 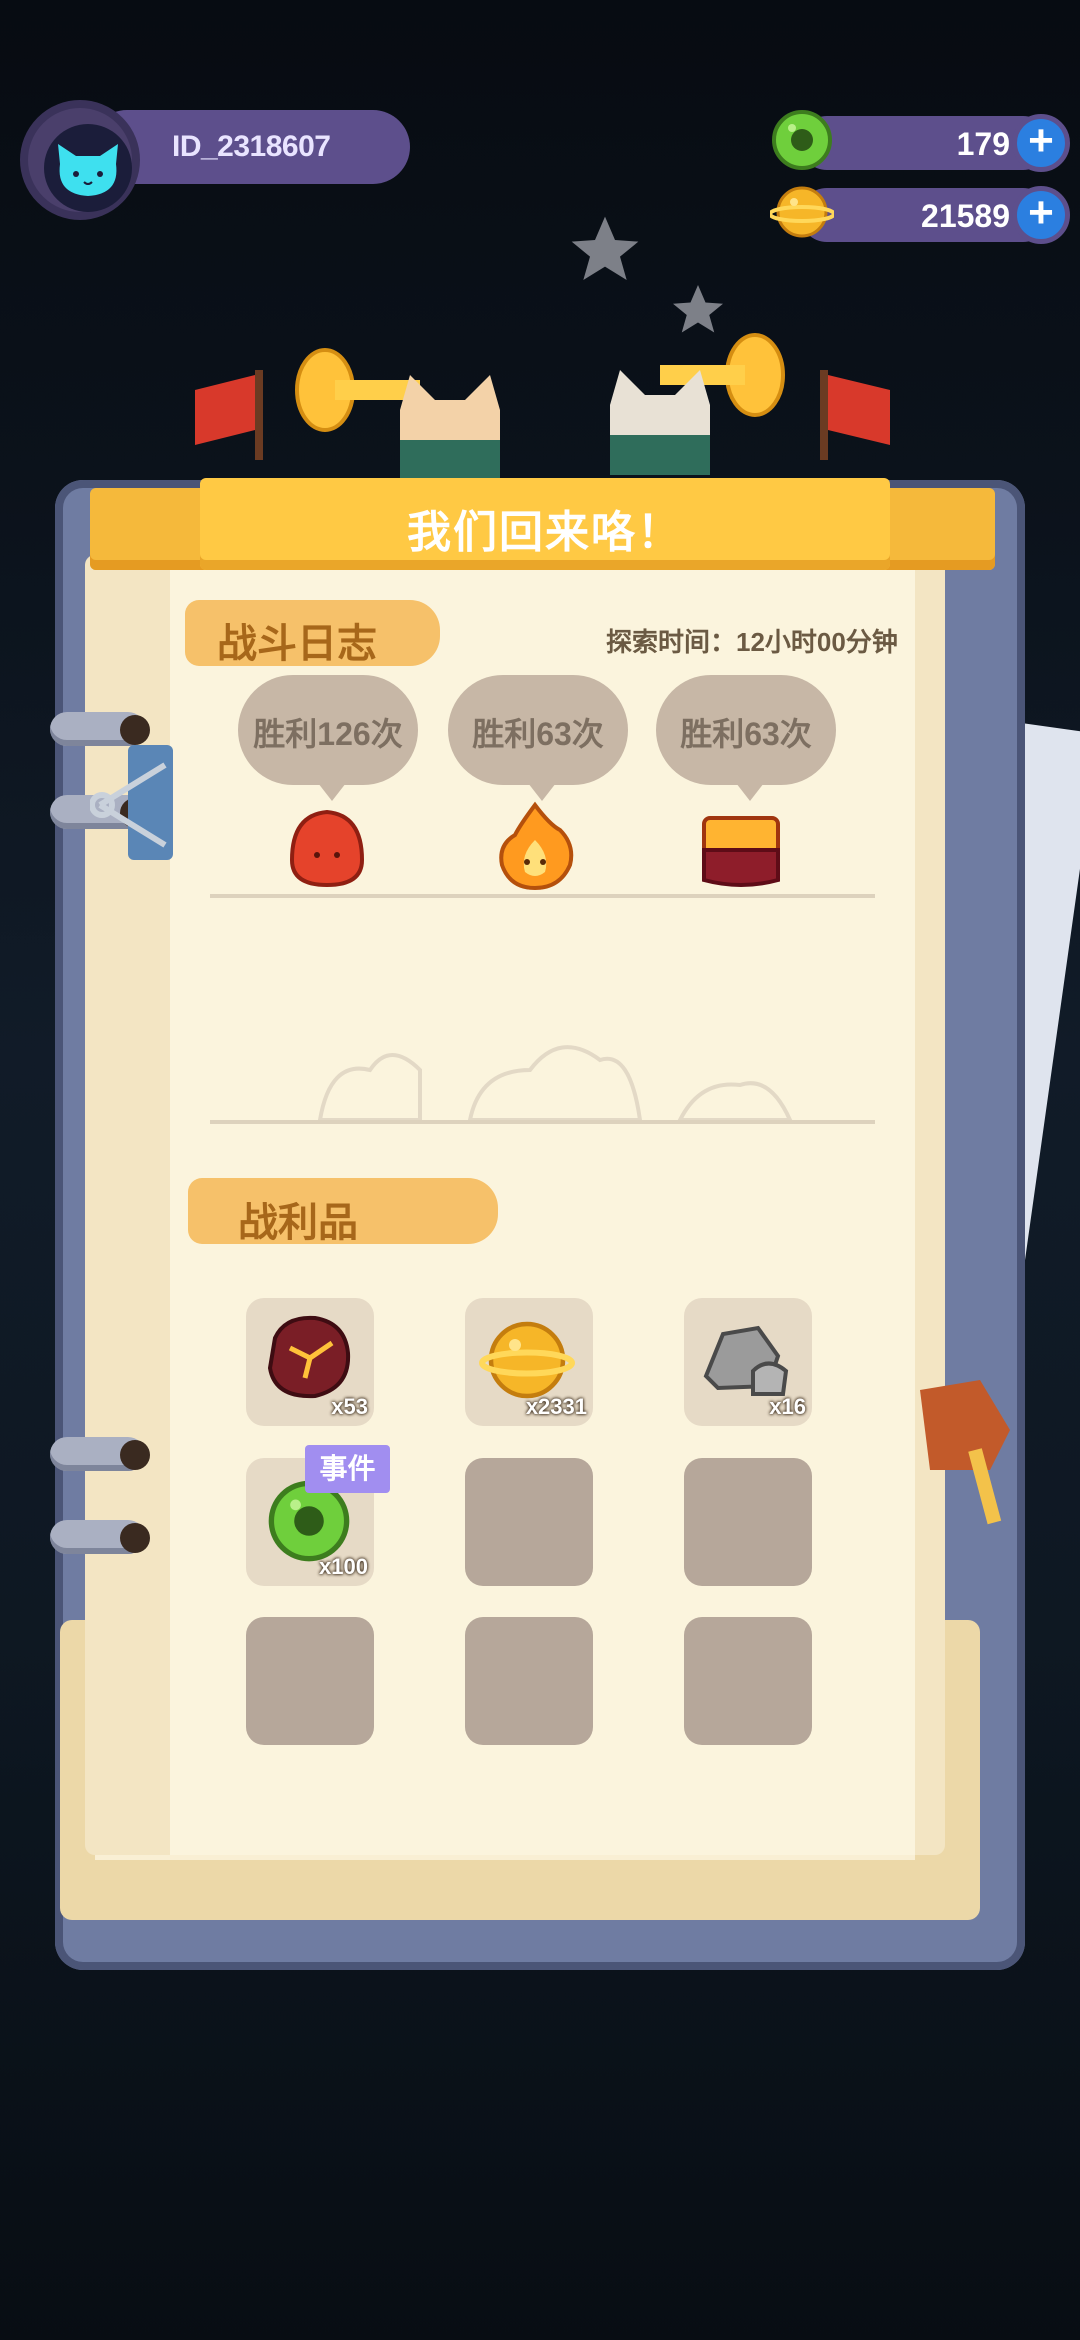 I want to click on loot-qty: x2331, so click(x=556, y=1406).